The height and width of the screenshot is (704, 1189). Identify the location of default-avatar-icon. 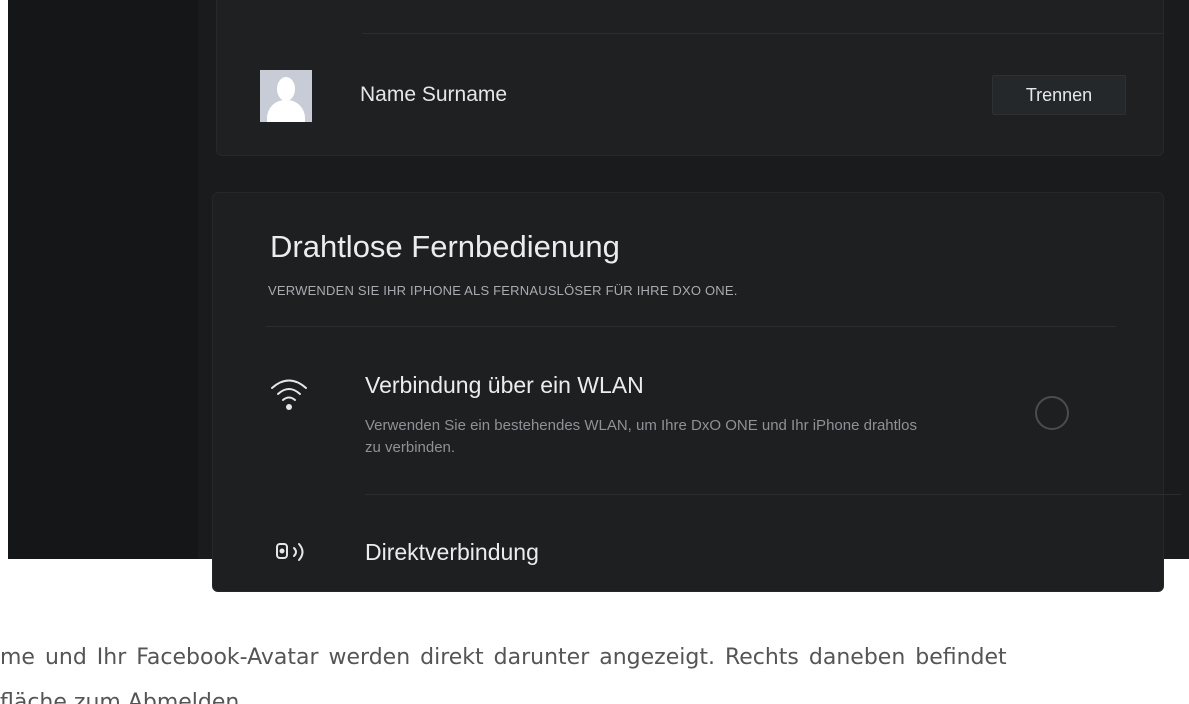
(286, 96).